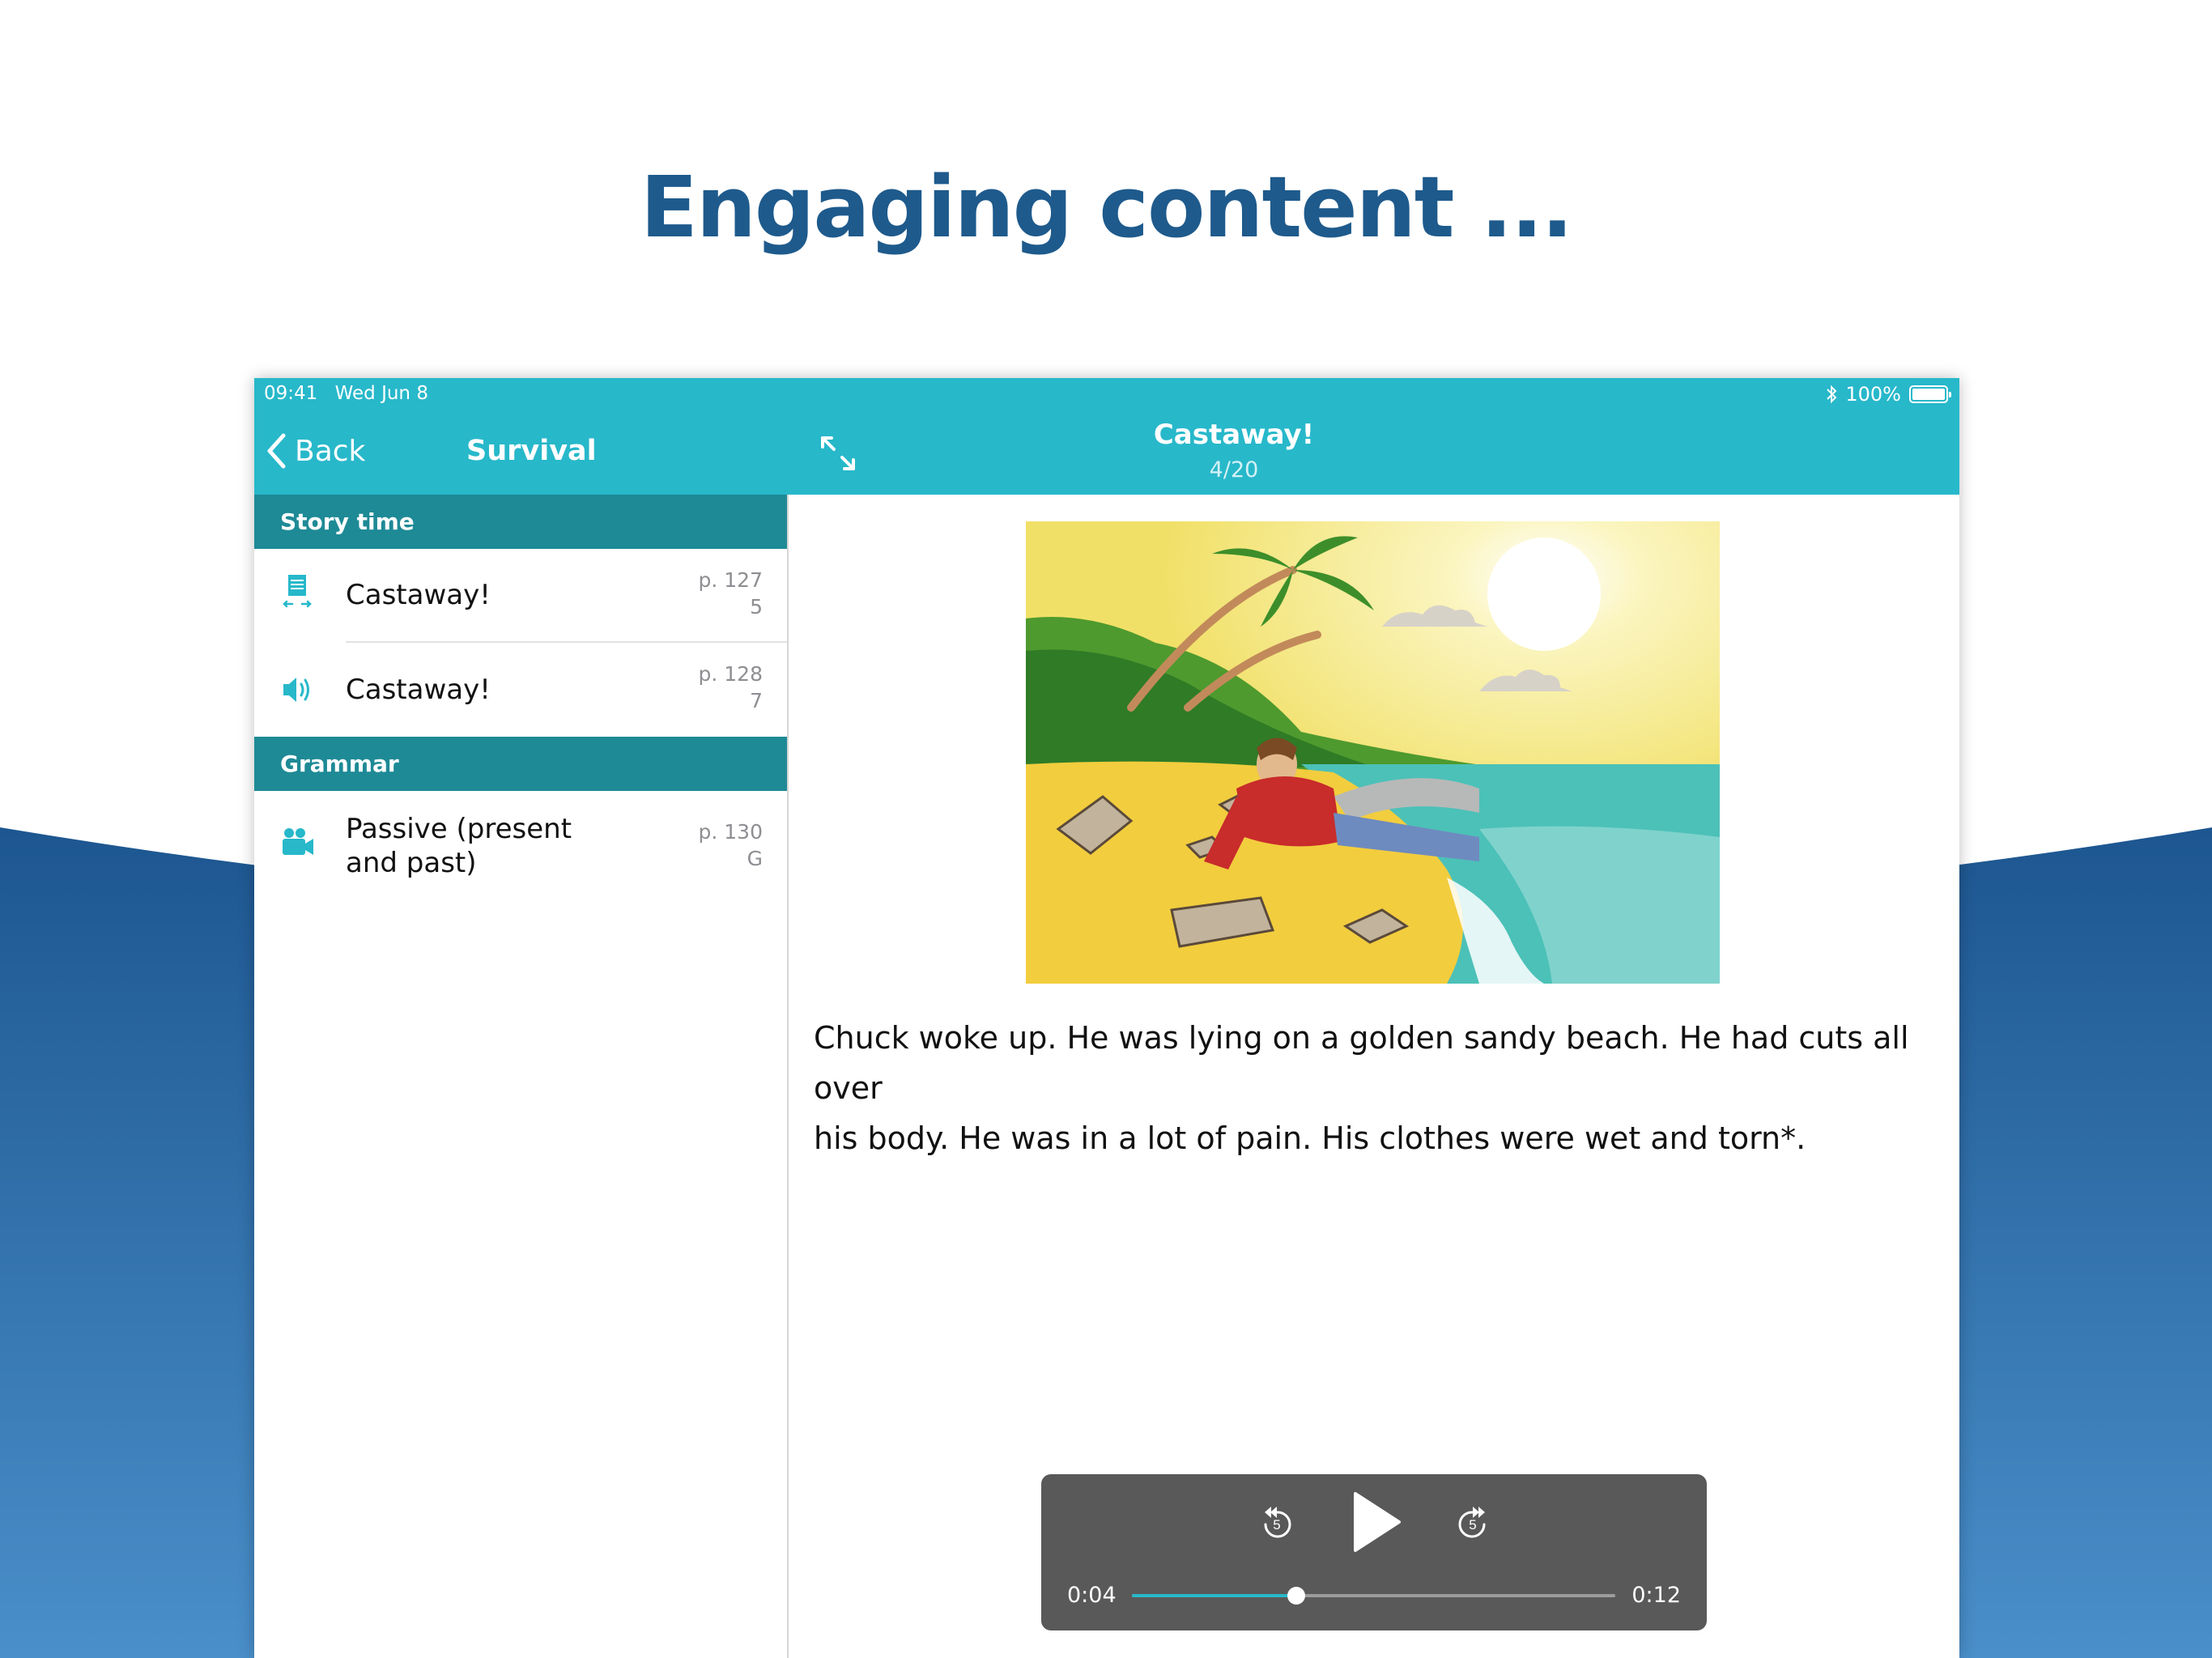  What do you see at coordinates (731, 687) in the screenshot?
I see `list-item-meta: p. 128 7` at bounding box center [731, 687].